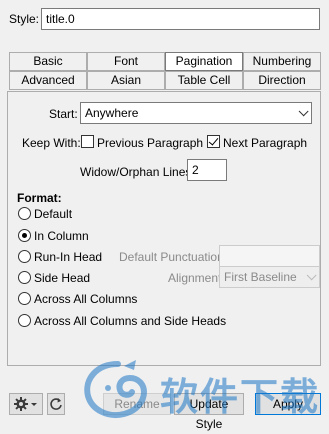 The width and height of the screenshot is (329, 434). What do you see at coordinates (173, 257) in the screenshot?
I see `default-punctuation-label: Default Punctuation:` at bounding box center [173, 257].